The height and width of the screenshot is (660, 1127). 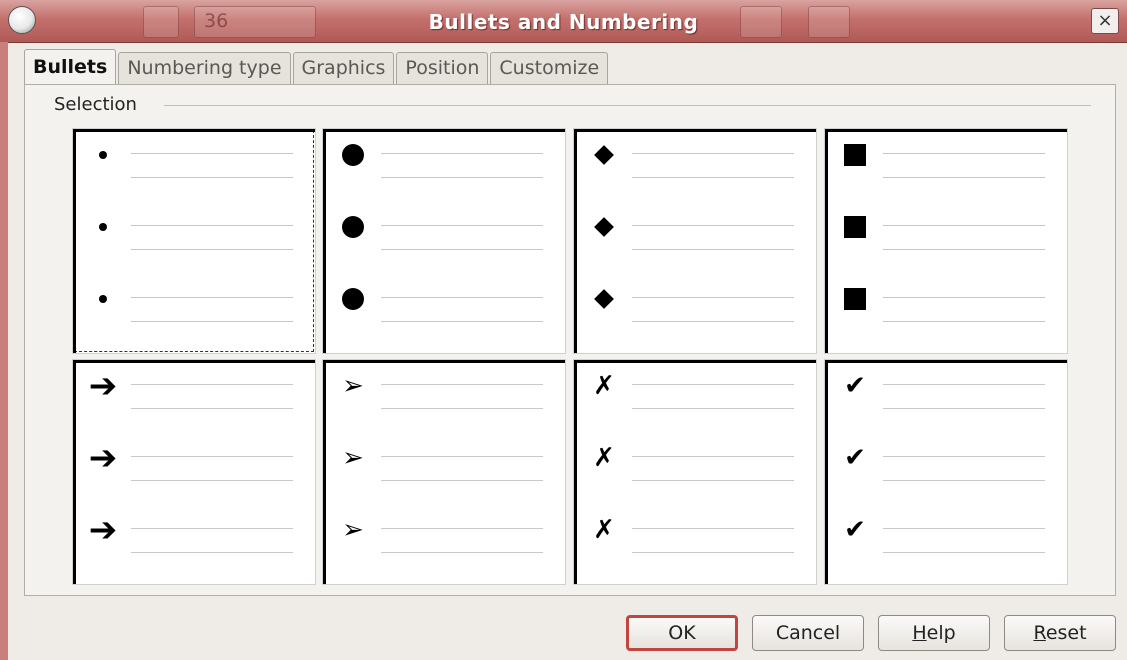 What do you see at coordinates (627, 105) in the screenshot?
I see `section-divider` at bounding box center [627, 105].